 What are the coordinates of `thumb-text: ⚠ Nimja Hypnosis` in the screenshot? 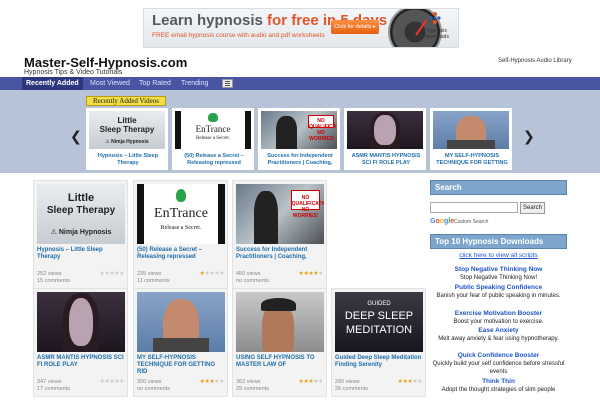 It's located at (81, 232).